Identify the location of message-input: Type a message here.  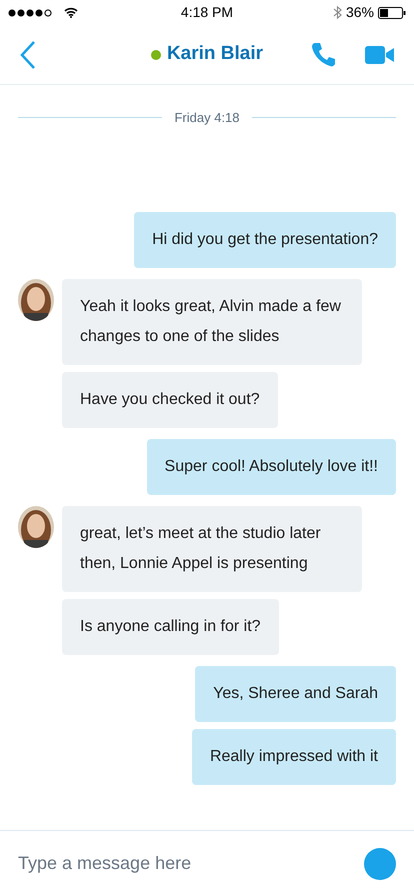
(187, 863).